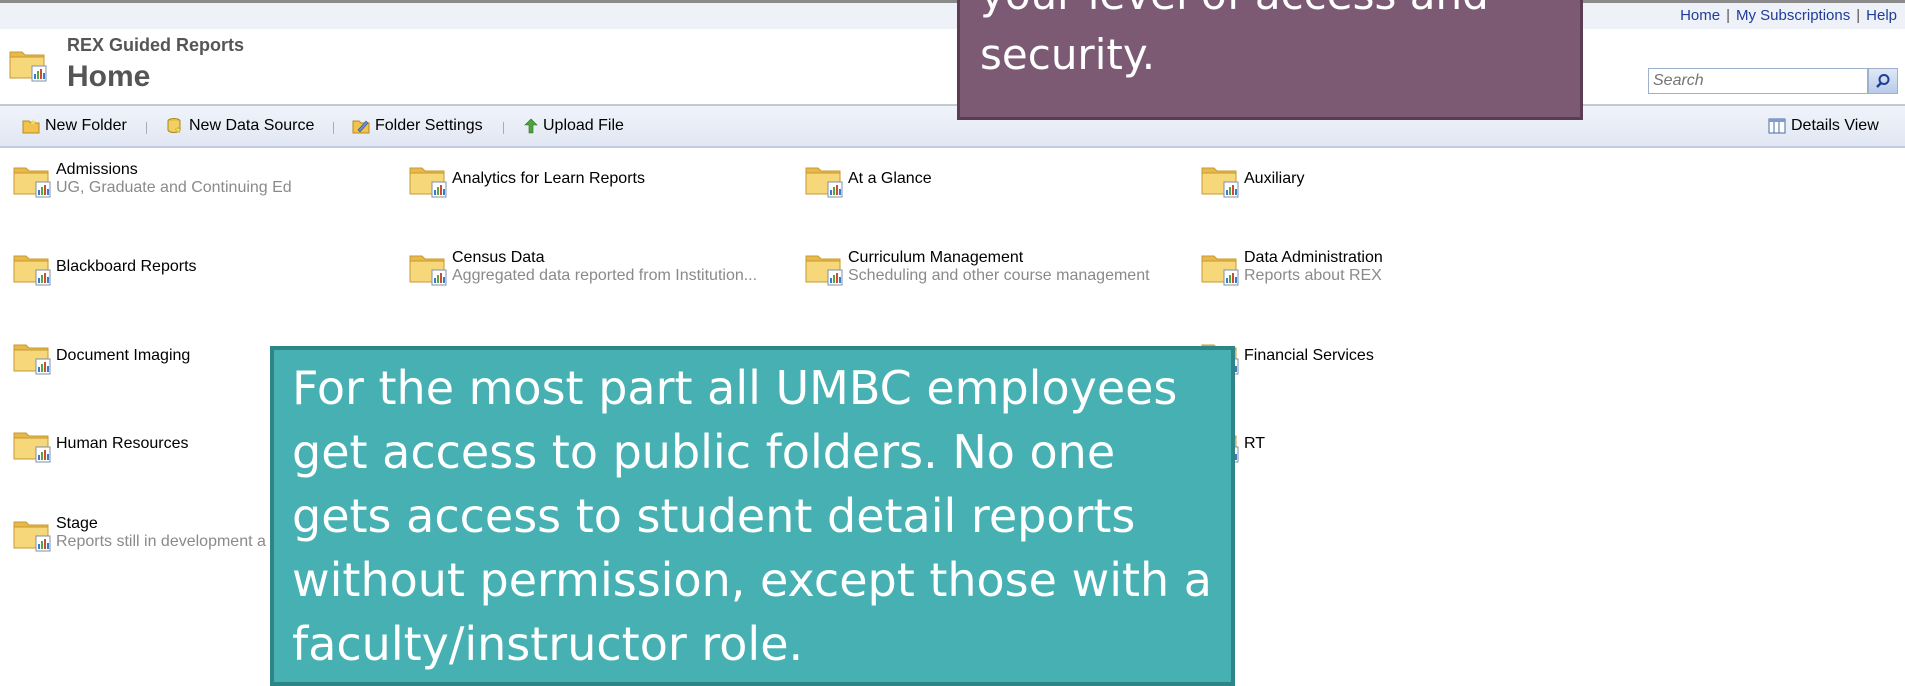  I want to click on search-icon, so click(1883, 81).